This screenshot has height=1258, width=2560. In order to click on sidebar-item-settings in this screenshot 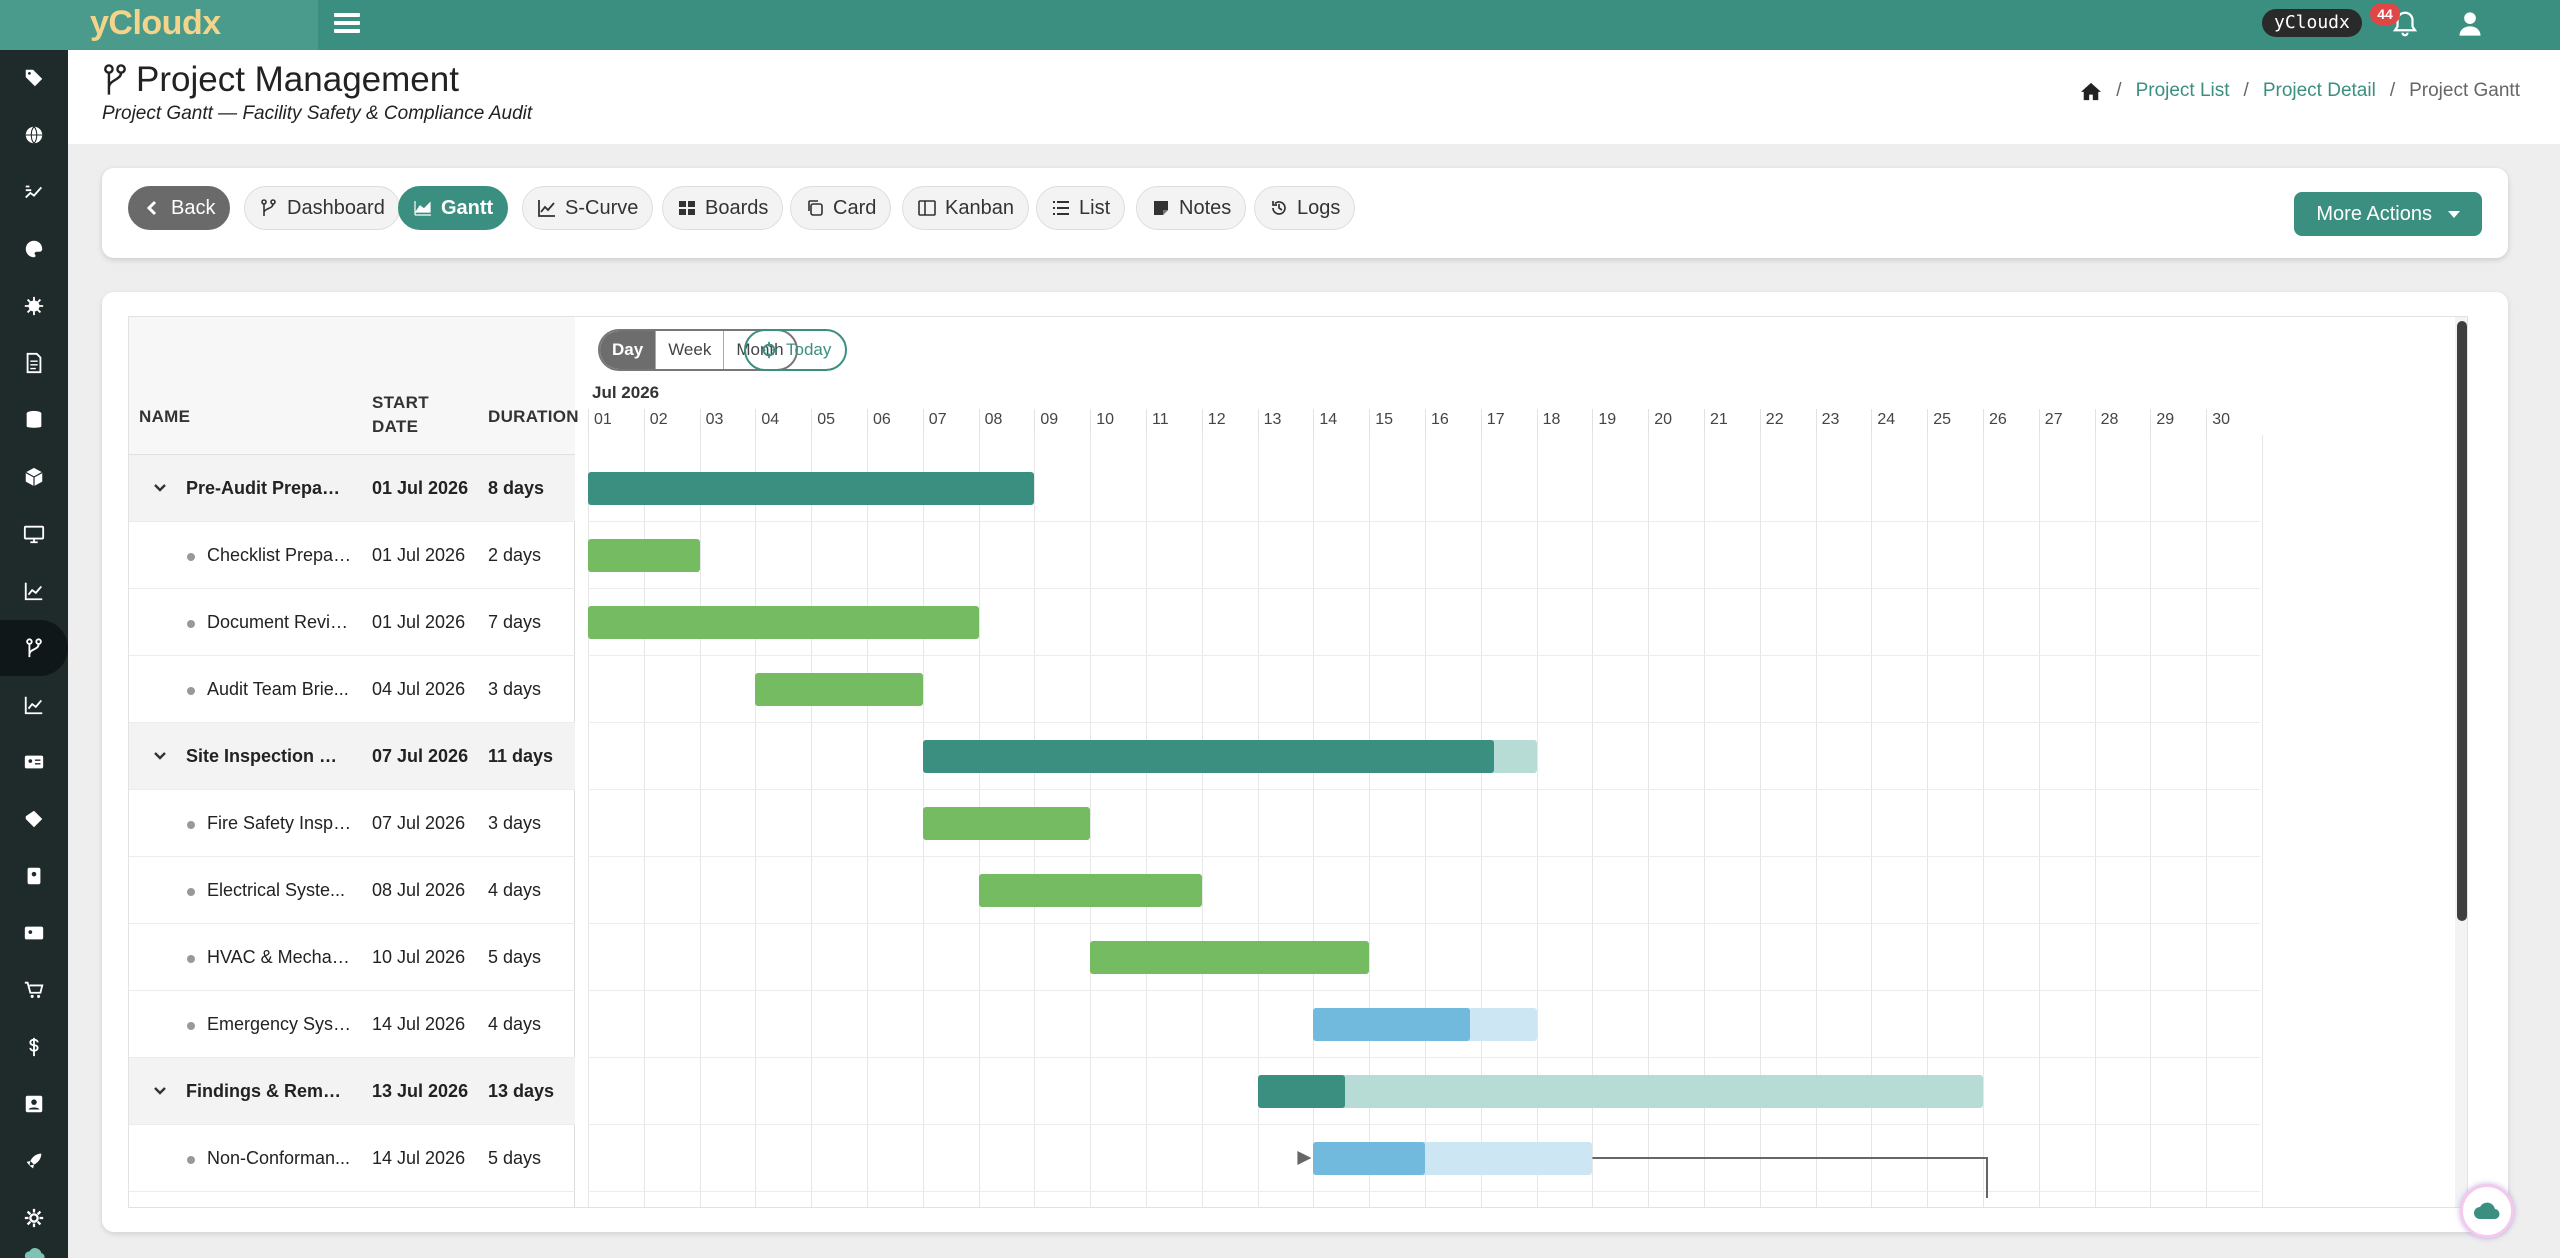, I will do `click(34, 1218)`.